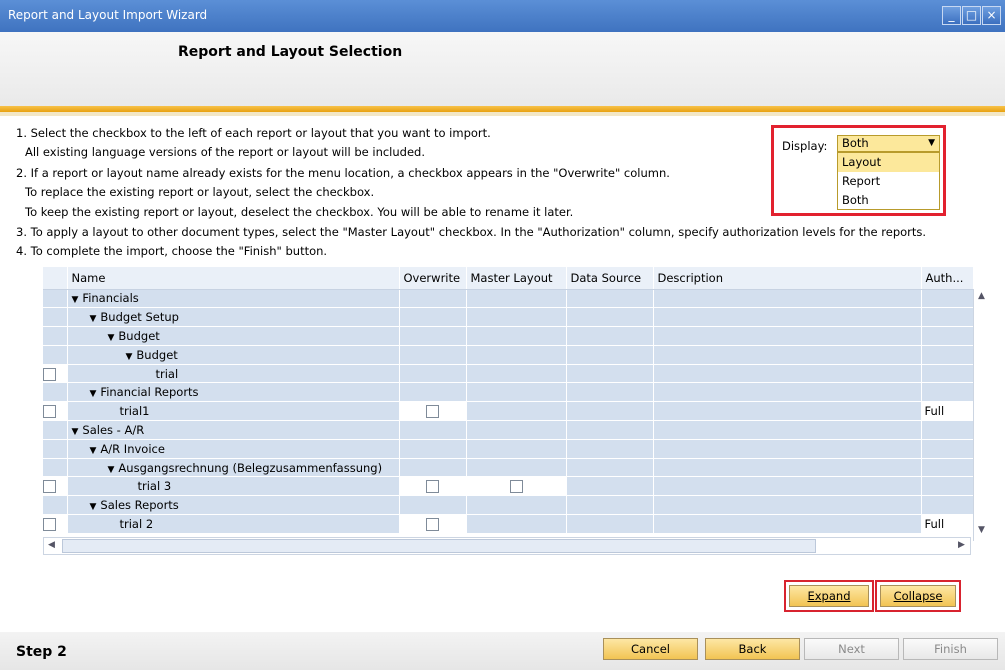 This screenshot has width=1005, height=670. I want to click on back-button: Back, so click(752, 649).